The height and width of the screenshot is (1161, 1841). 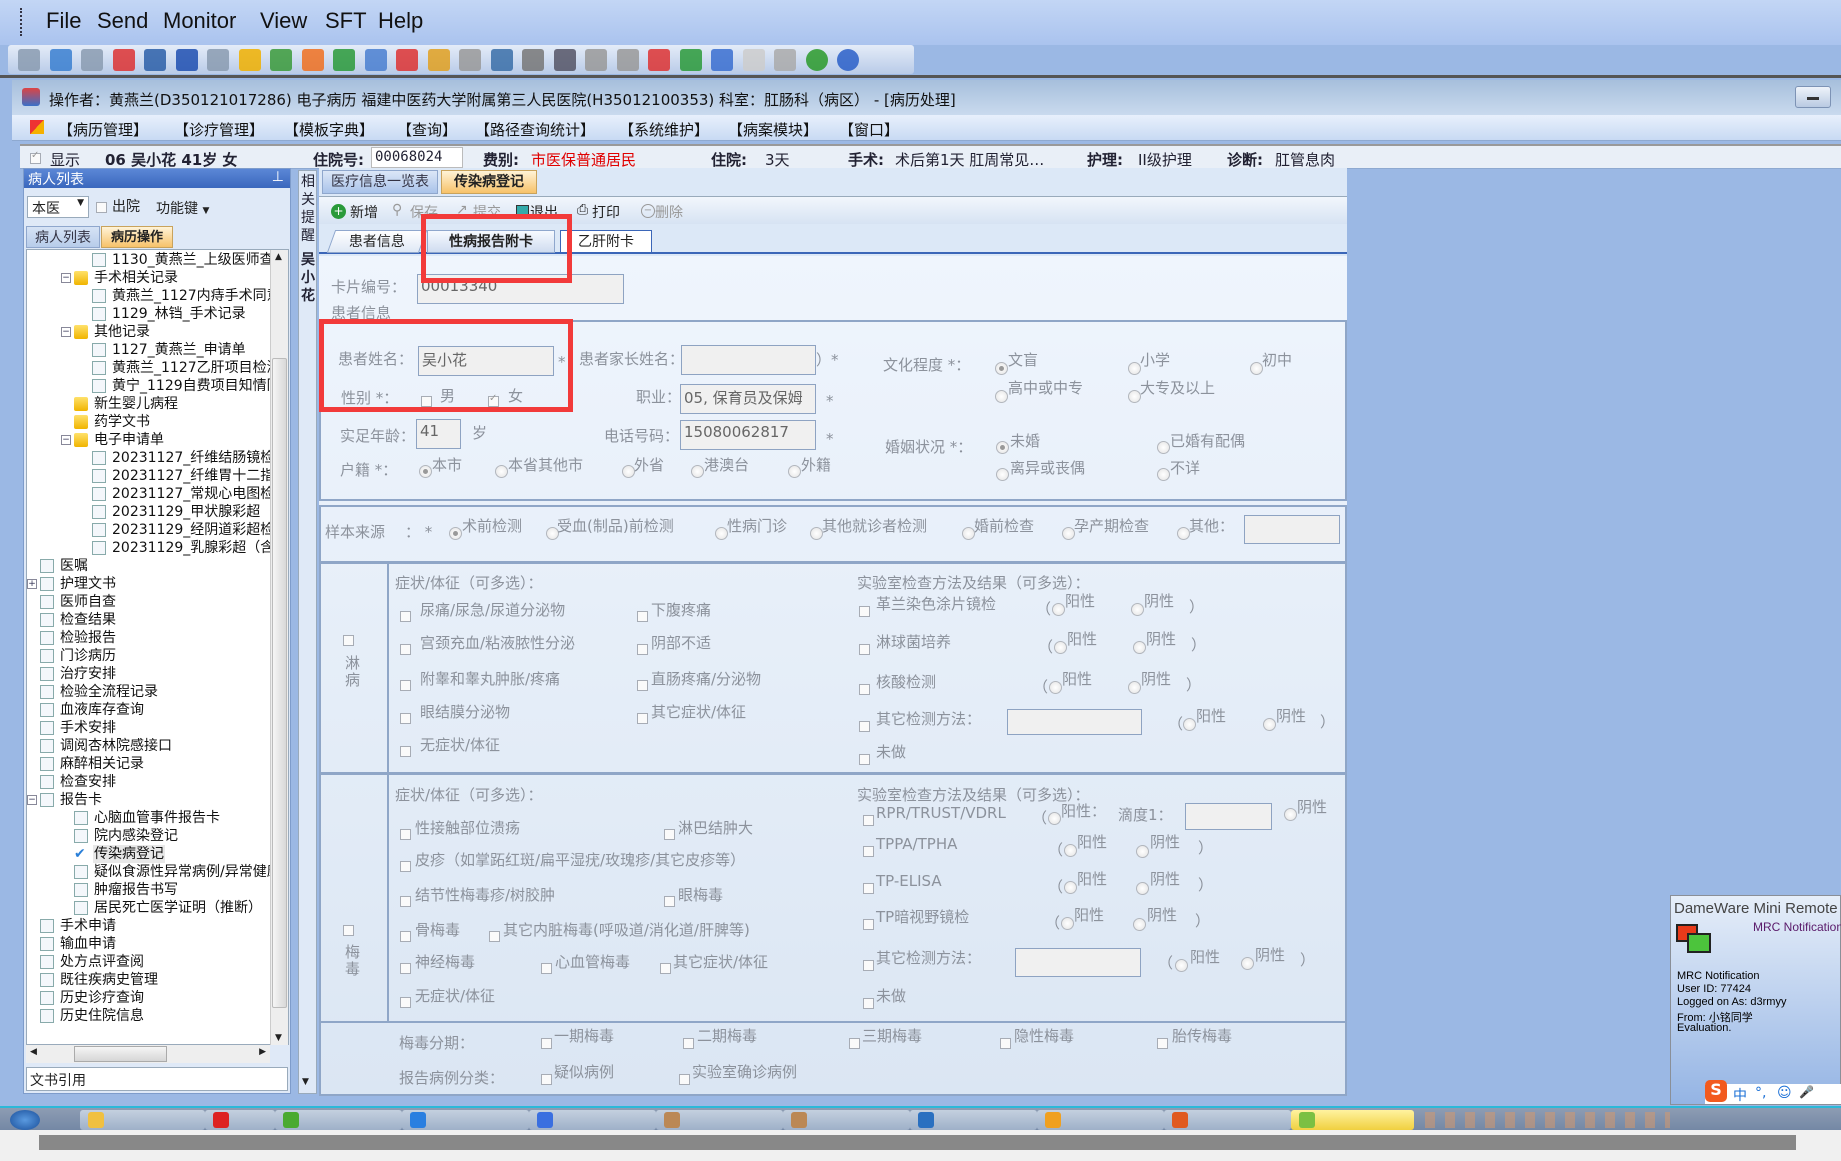 What do you see at coordinates (149, 890) in the screenshot?
I see `tree-item: 肿瘤报告书写` at bounding box center [149, 890].